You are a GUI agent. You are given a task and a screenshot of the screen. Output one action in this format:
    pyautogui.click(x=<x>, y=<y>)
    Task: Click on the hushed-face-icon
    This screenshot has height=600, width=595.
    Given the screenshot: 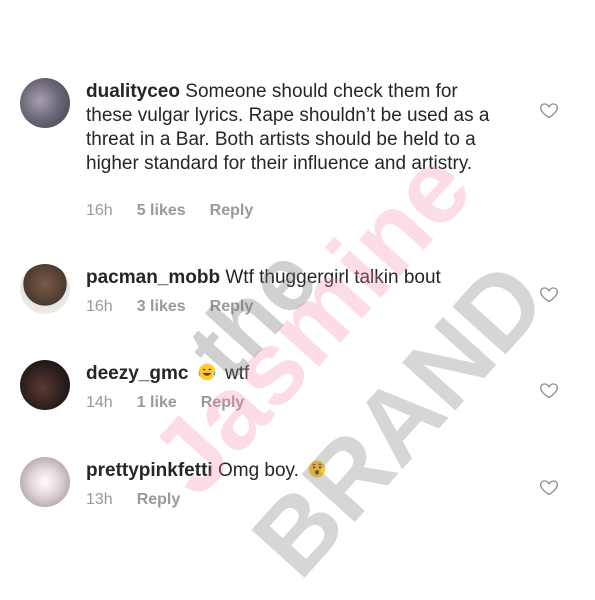 What is the action you would take?
    pyautogui.click(x=317, y=469)
    